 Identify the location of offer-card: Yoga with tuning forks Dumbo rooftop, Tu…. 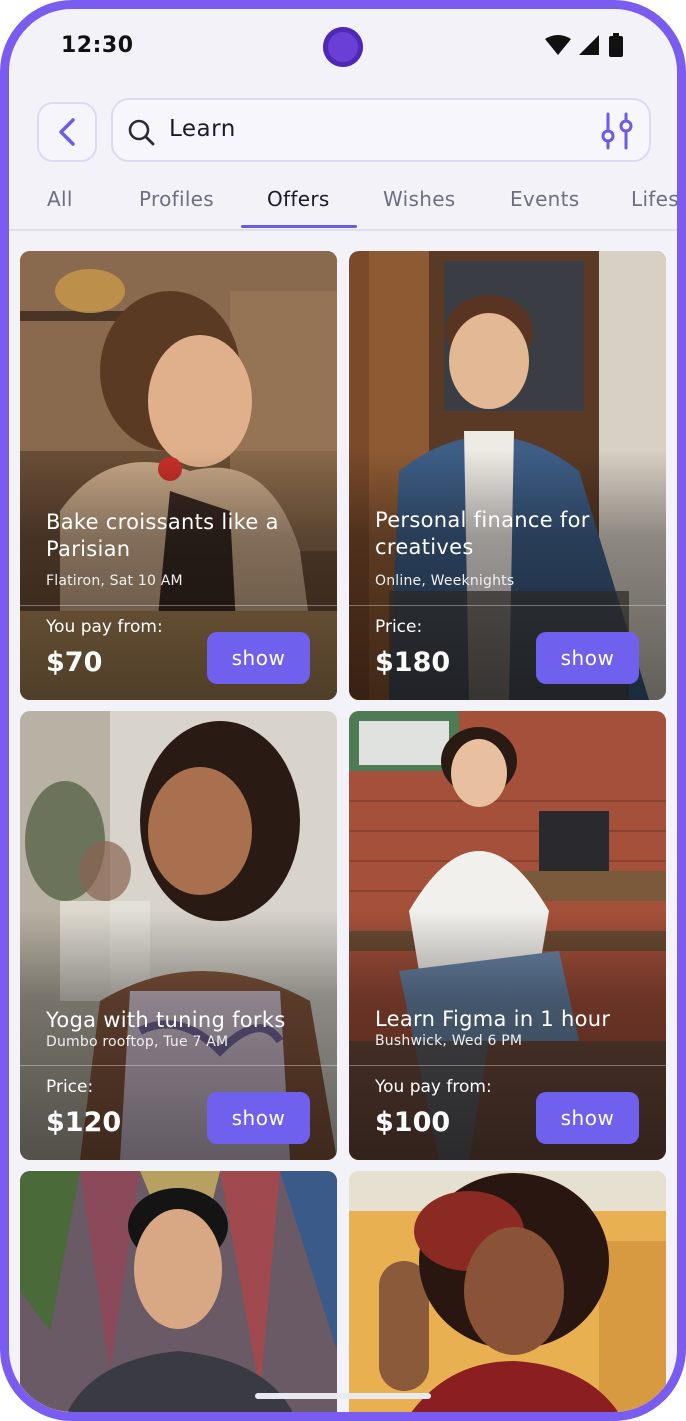
(178, 935).